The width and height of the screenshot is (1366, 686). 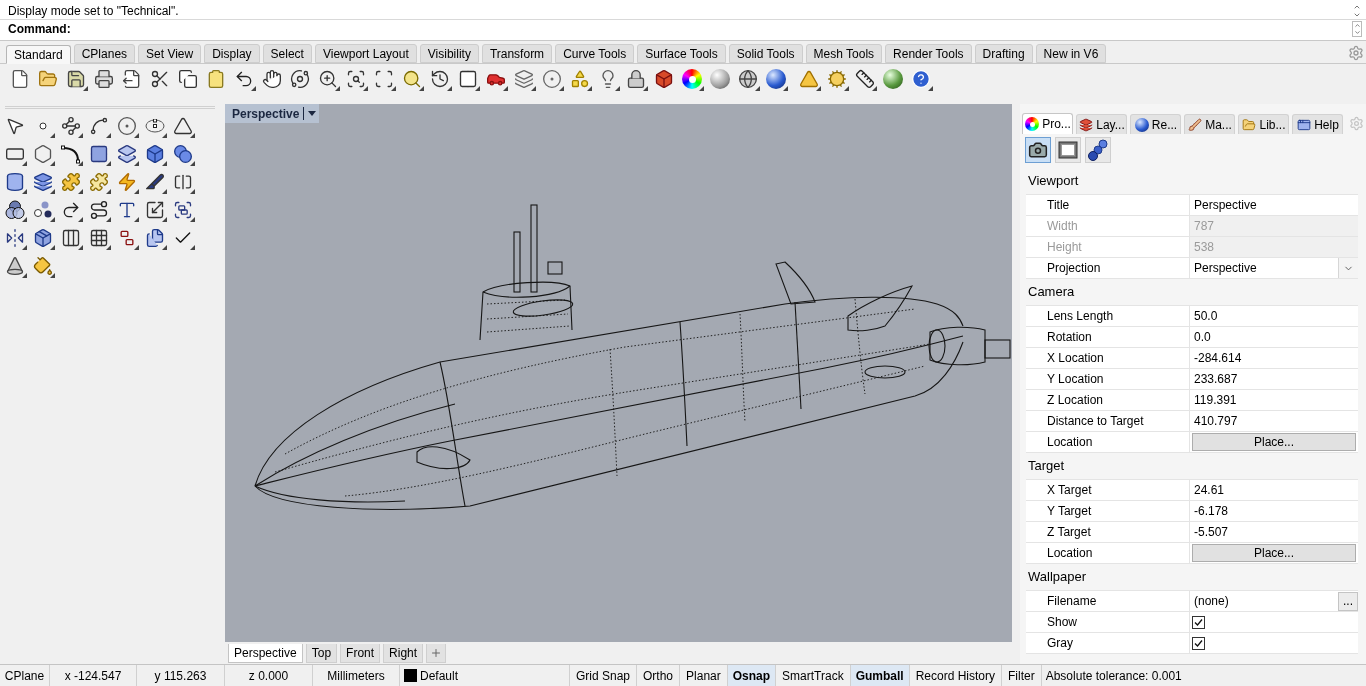 What do you see at coordinates (485, 675) in the screenshot?
I see `layer-pane: Default` at bounding box center [485, 675].